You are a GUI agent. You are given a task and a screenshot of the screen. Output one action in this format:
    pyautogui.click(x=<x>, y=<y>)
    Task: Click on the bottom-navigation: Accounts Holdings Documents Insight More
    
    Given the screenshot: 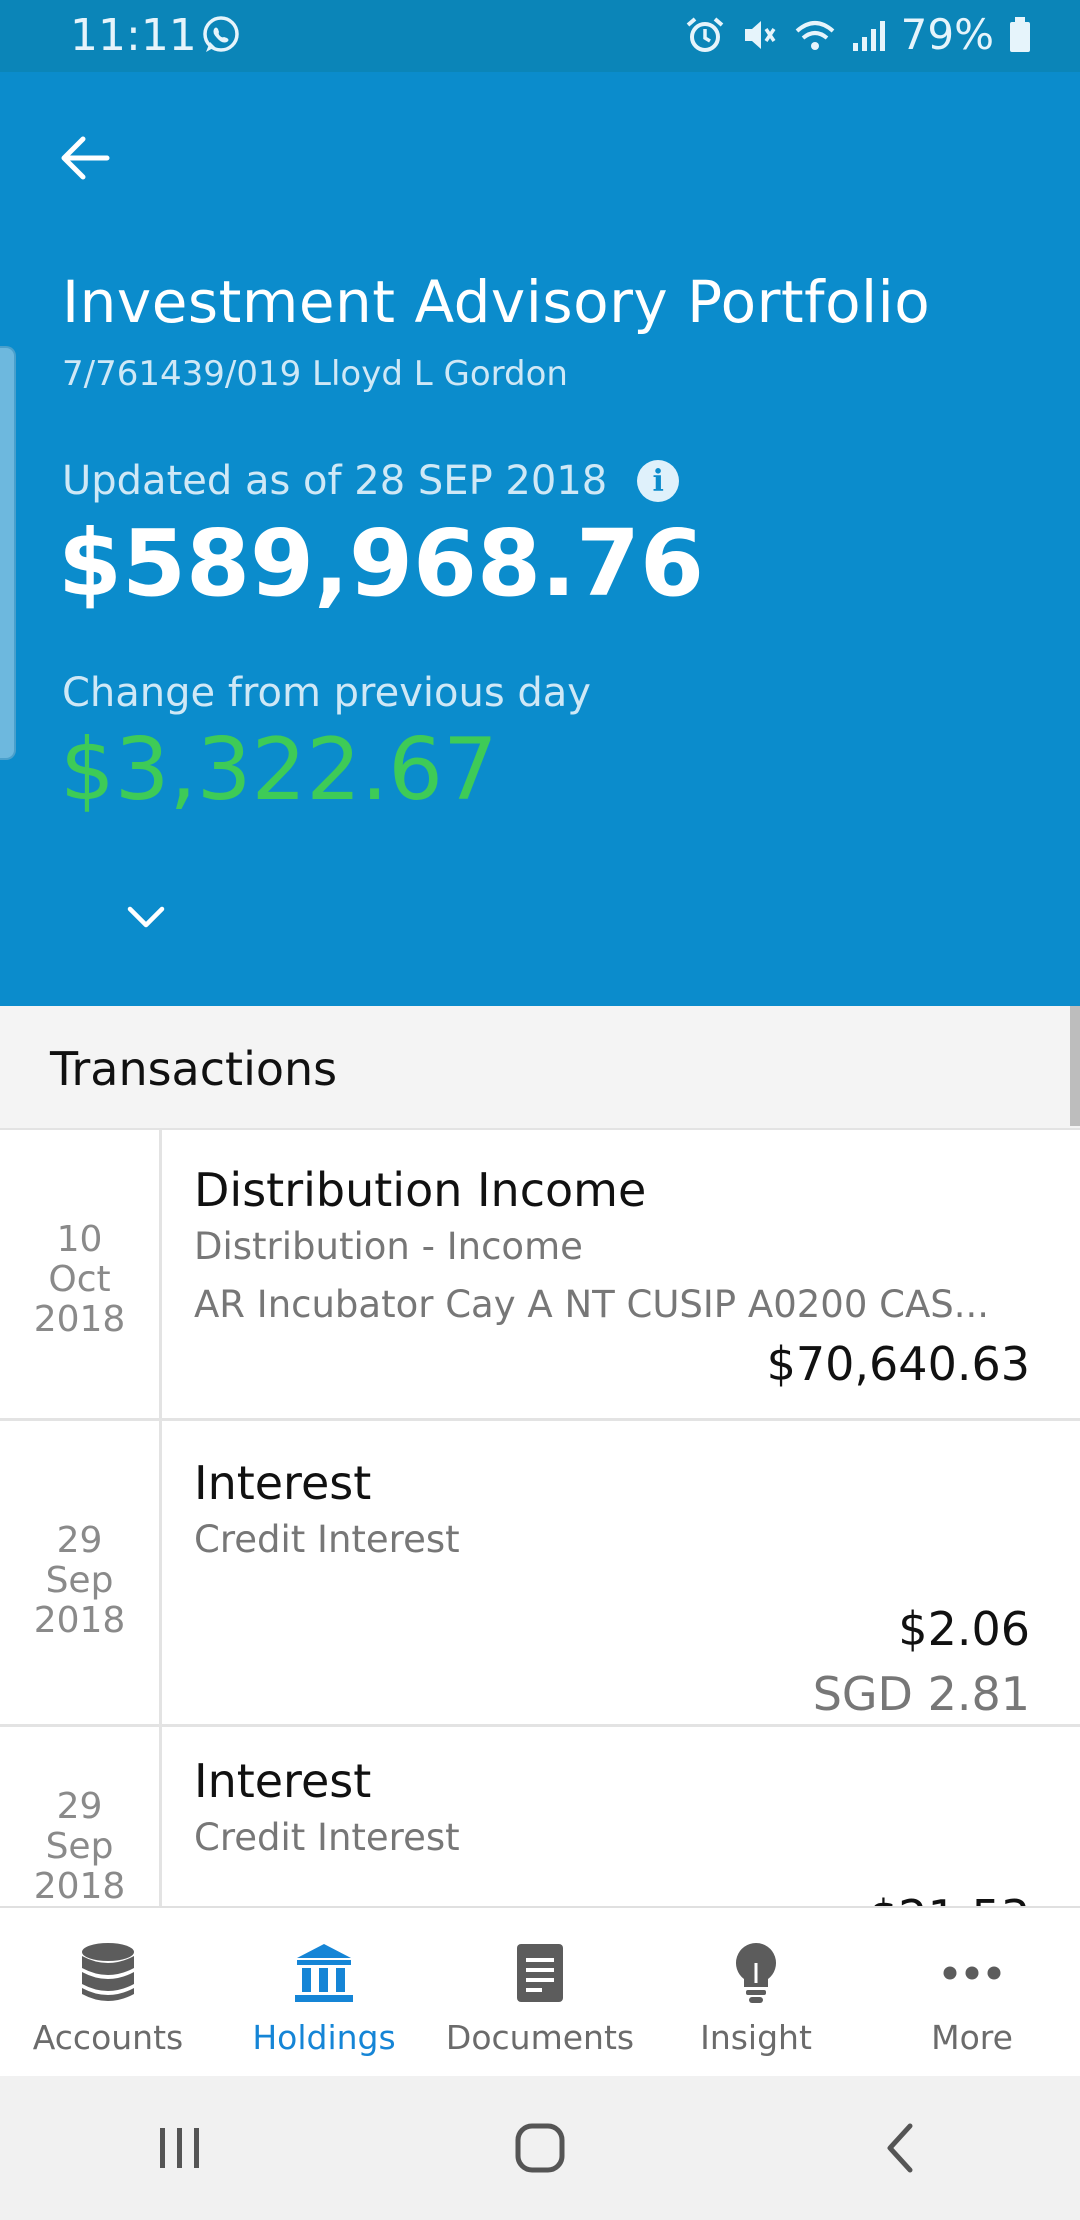 What is the action you would take?
    pyautogui.click(x=540, y=1992)
    